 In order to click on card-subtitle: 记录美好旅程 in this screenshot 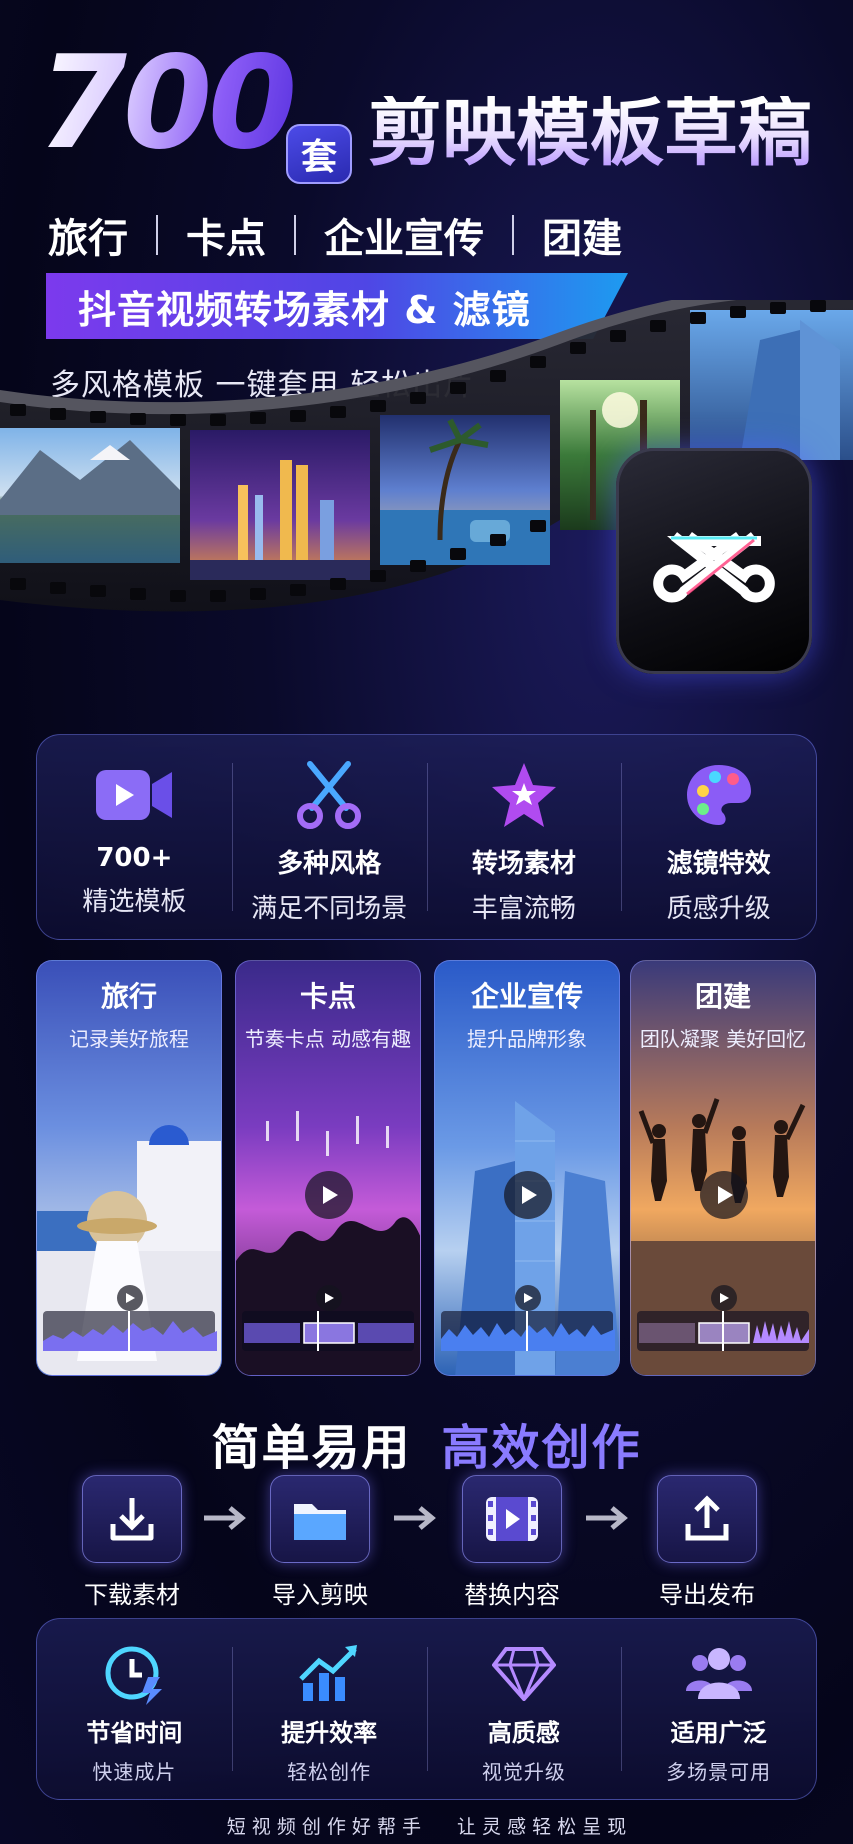, I will do `click(129, 1039)`.